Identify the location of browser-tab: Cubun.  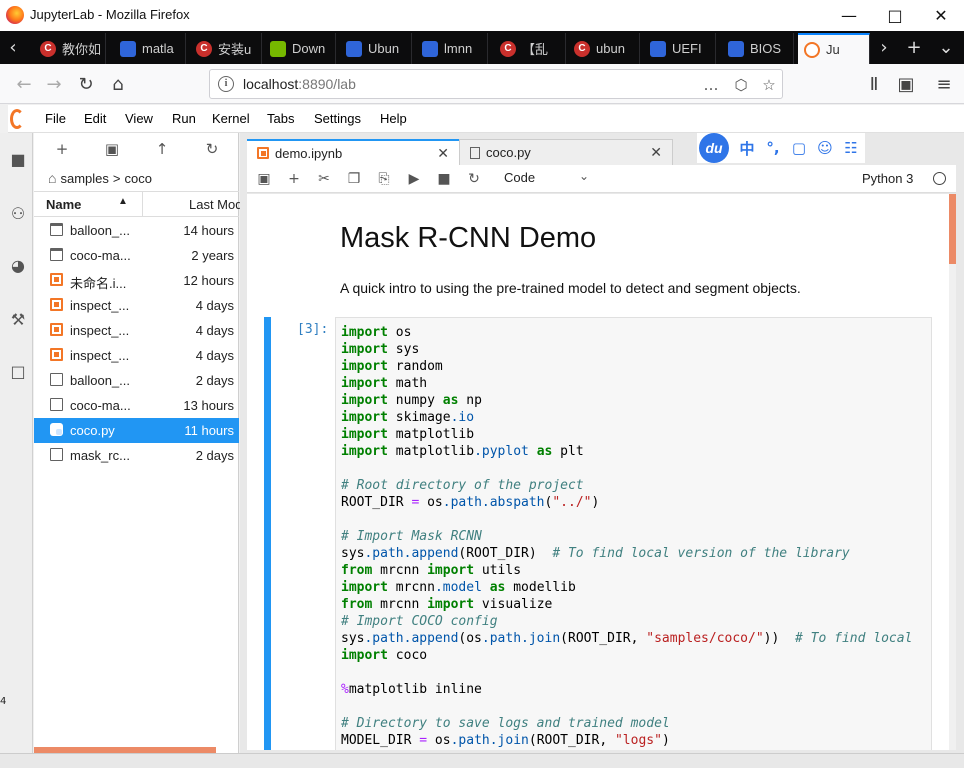
(604, 48).